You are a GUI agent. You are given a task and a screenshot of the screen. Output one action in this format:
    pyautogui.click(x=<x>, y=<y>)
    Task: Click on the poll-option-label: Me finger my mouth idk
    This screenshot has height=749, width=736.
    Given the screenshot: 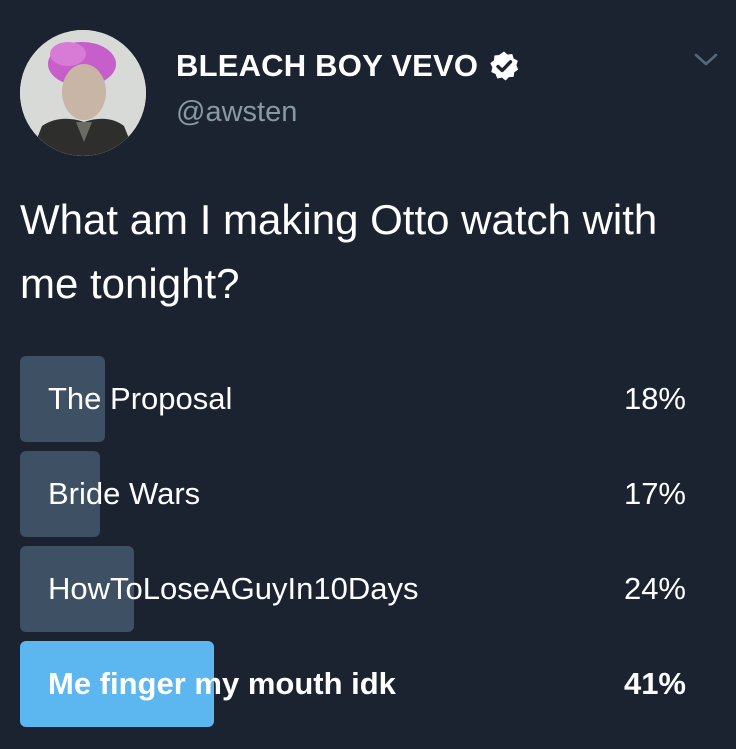 What is the action you would take?
    pyautogui.click(x=222, y=683)
    